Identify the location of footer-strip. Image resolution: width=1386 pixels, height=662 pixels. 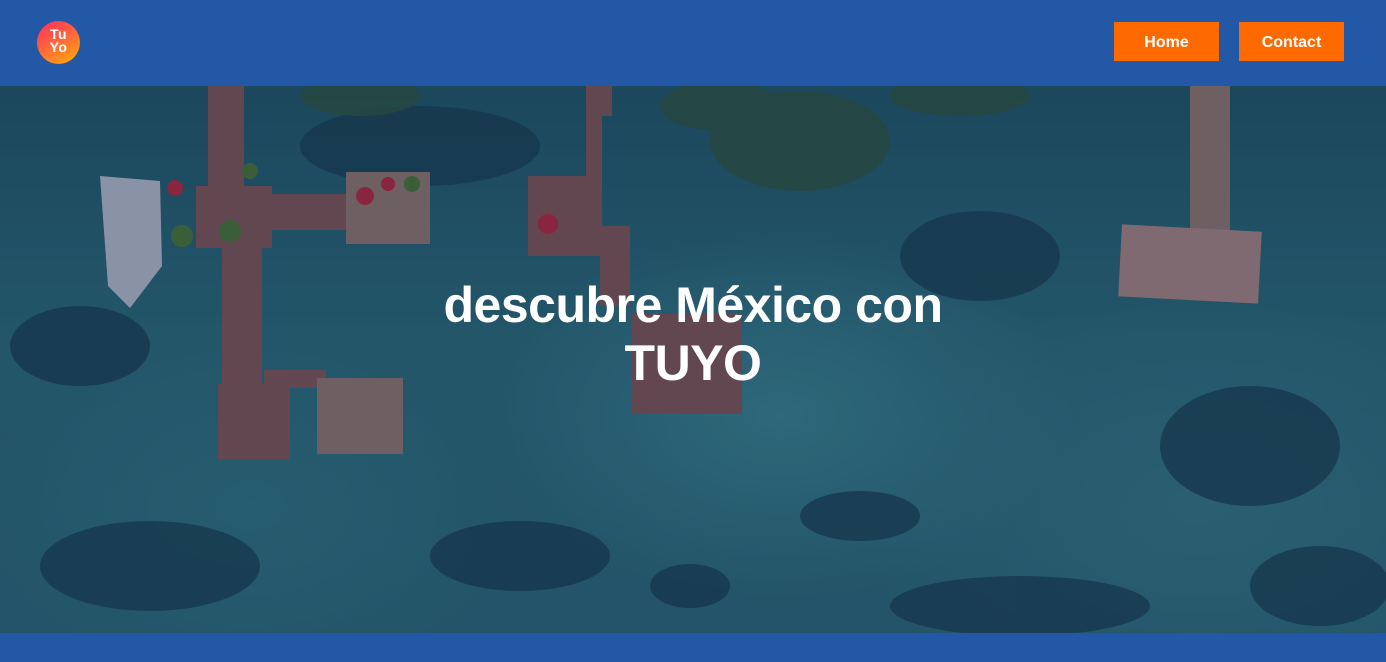
(693, 647).